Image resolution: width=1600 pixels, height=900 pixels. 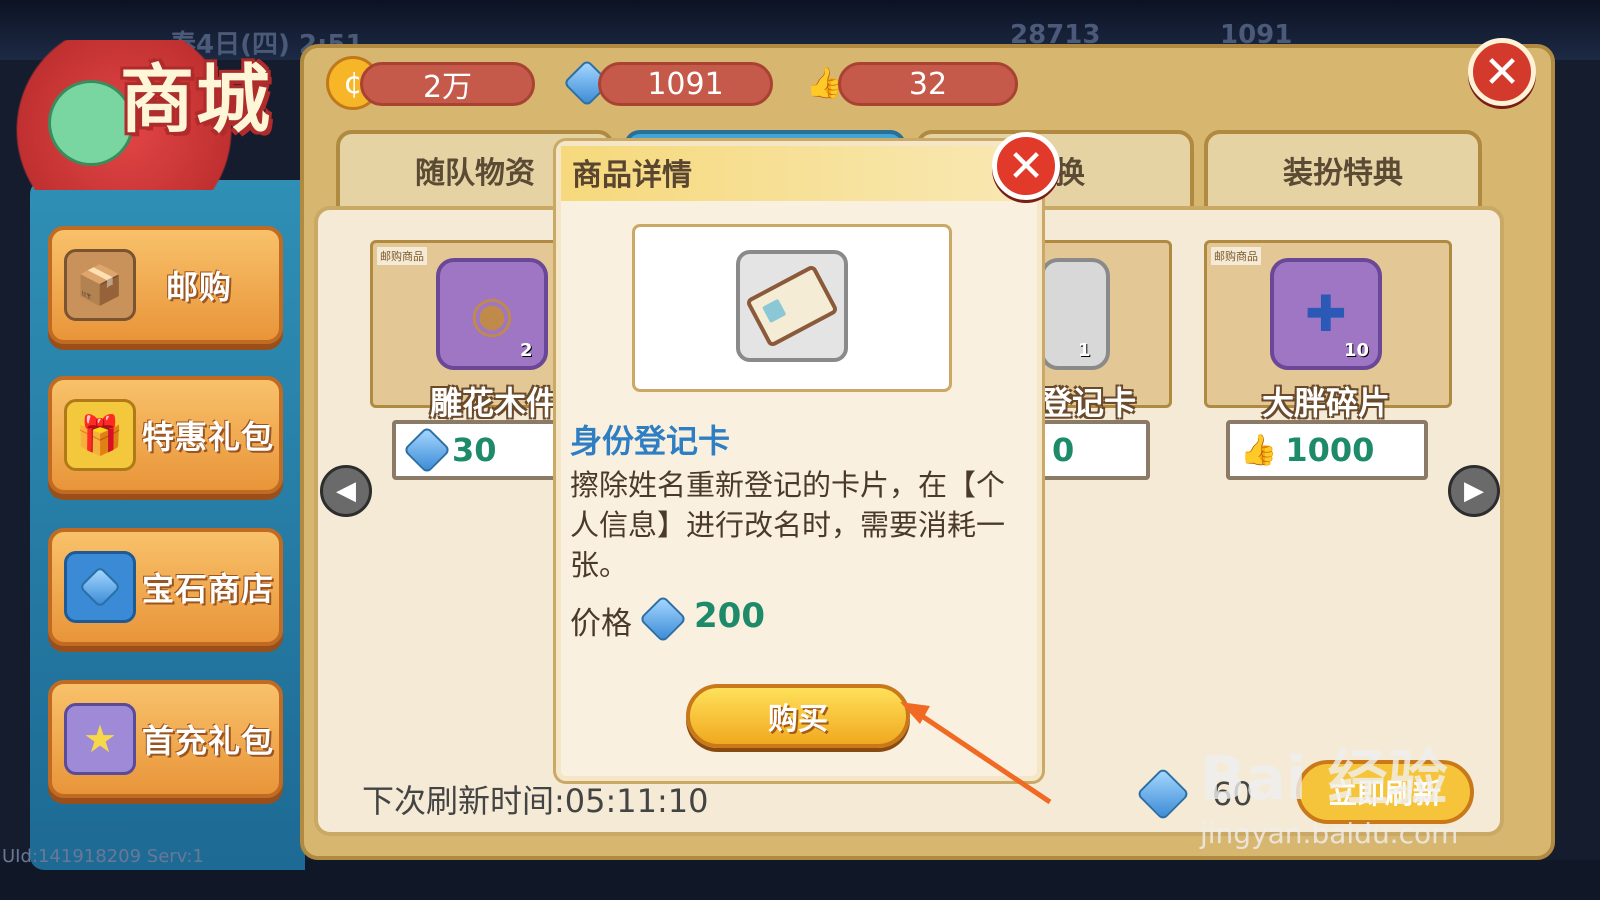 What do you see at coordinates (976, 753) in the screenshot?
I see `pointer-arrow-icon` at bounding box center [976, 753].